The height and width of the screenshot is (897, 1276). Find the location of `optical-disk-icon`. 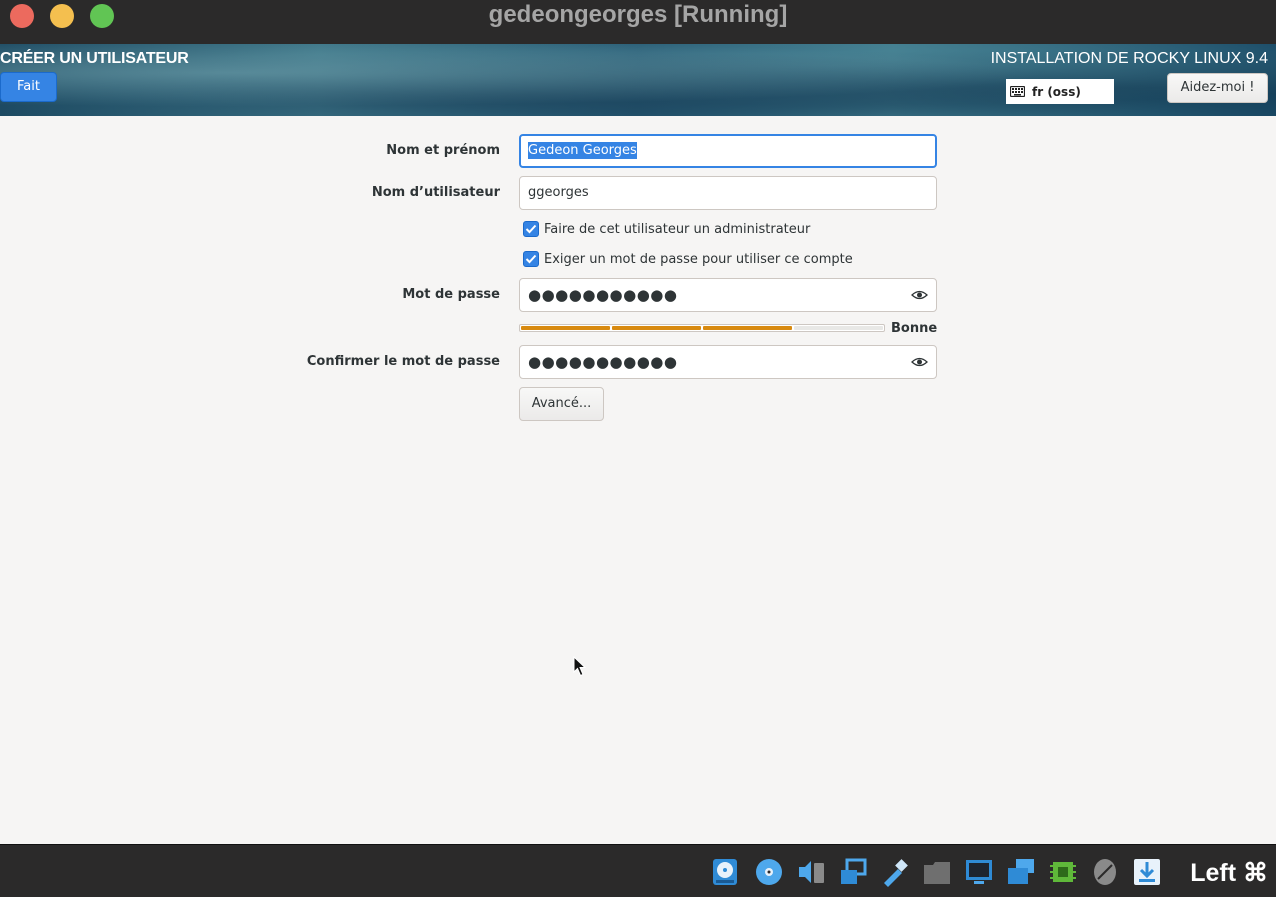

optical-disk-icon is located at coordinates (769, 872).